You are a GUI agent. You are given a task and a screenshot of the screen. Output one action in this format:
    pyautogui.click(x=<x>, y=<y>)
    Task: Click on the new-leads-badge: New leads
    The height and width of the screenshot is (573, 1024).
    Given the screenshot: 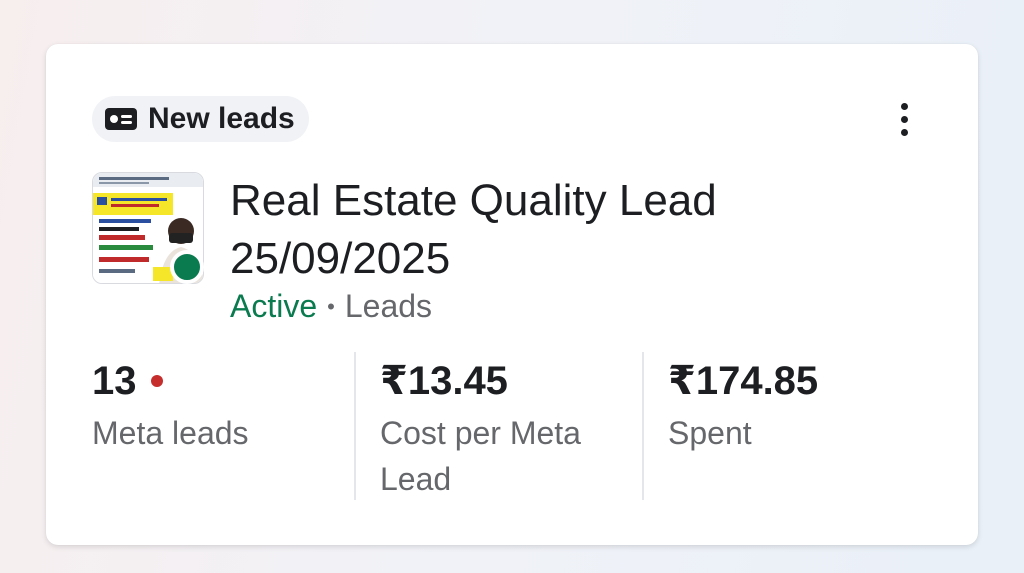 What is the action you would take?
    pyautogui.click(x=200, y=119)
    